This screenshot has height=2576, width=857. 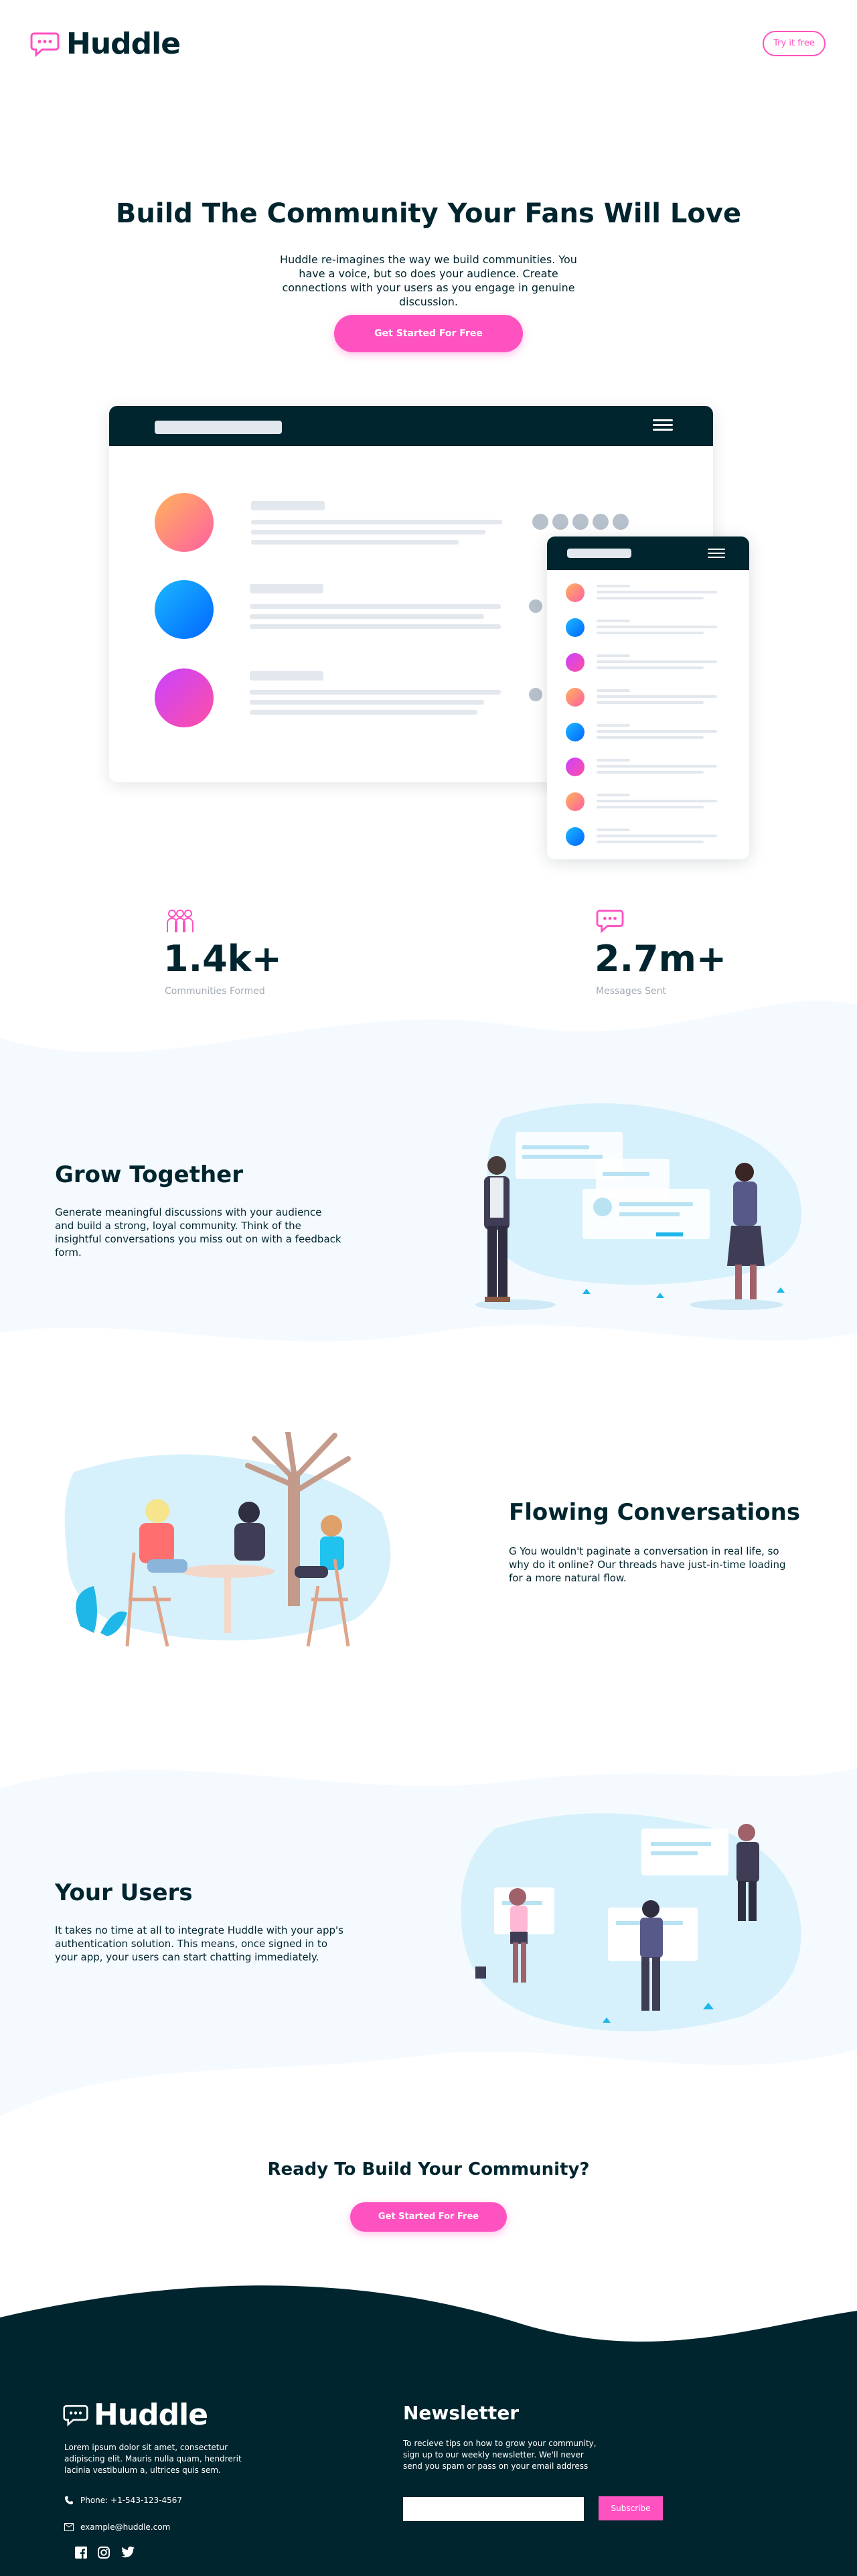 I want to click on twitter-icon, so click(x=128, y=2552).